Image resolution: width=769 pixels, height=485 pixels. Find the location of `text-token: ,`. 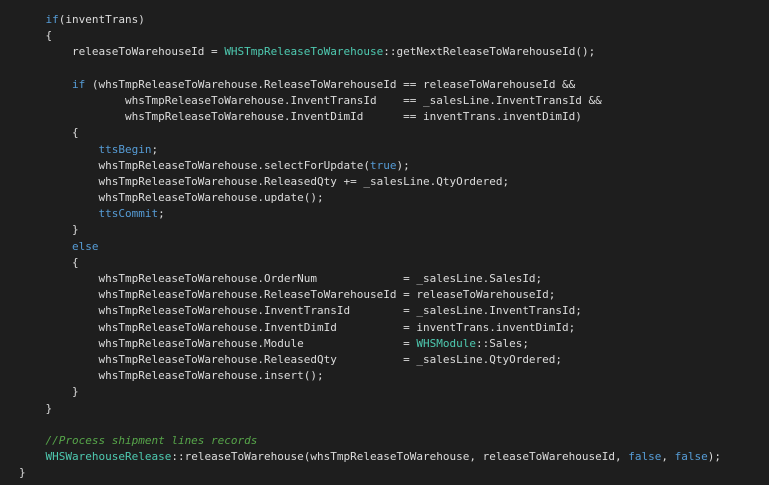

text-token: , is located at coordinates (668, 457).